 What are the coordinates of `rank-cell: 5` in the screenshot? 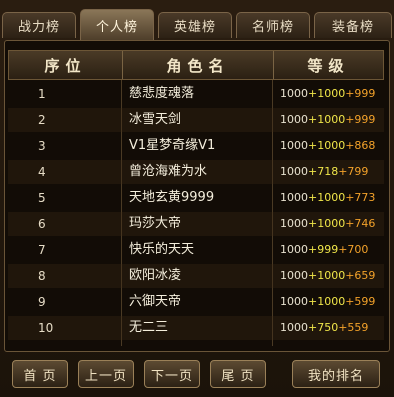 It's located at (42, 198).